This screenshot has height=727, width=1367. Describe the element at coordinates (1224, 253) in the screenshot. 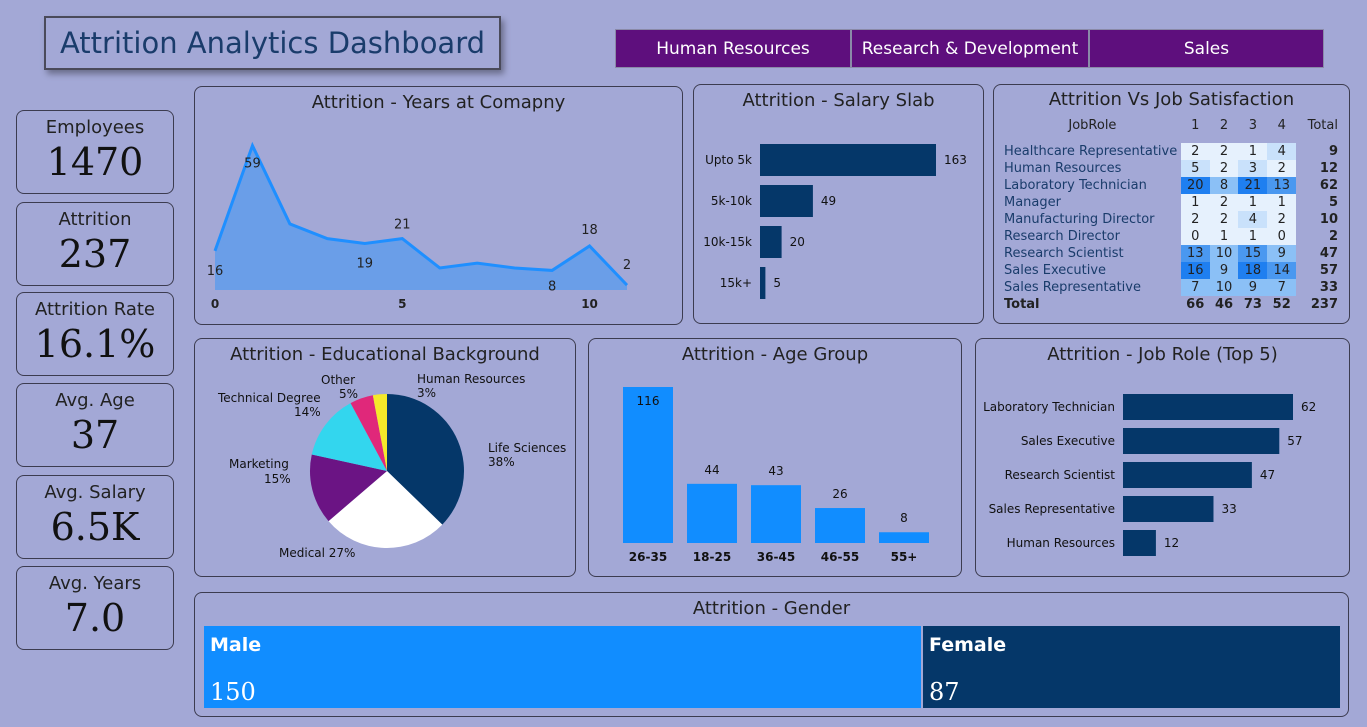

I see `matrix-cell: 10` at that location.